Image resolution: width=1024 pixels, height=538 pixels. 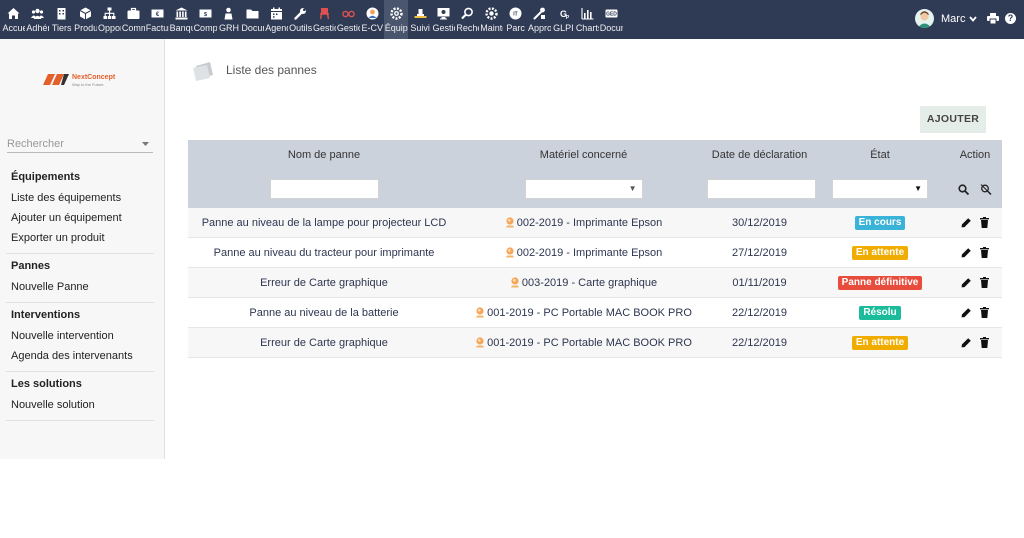 I want to click on nav-item-5: Commercial, so click(x=133, y=19).